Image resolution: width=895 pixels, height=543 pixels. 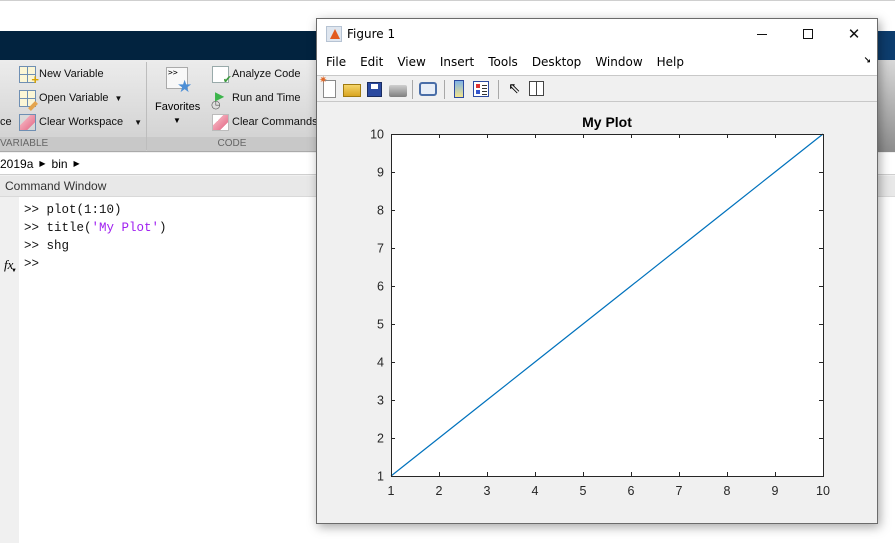 I want to click on y-tick-label: 5, so click(x=380, y=325).